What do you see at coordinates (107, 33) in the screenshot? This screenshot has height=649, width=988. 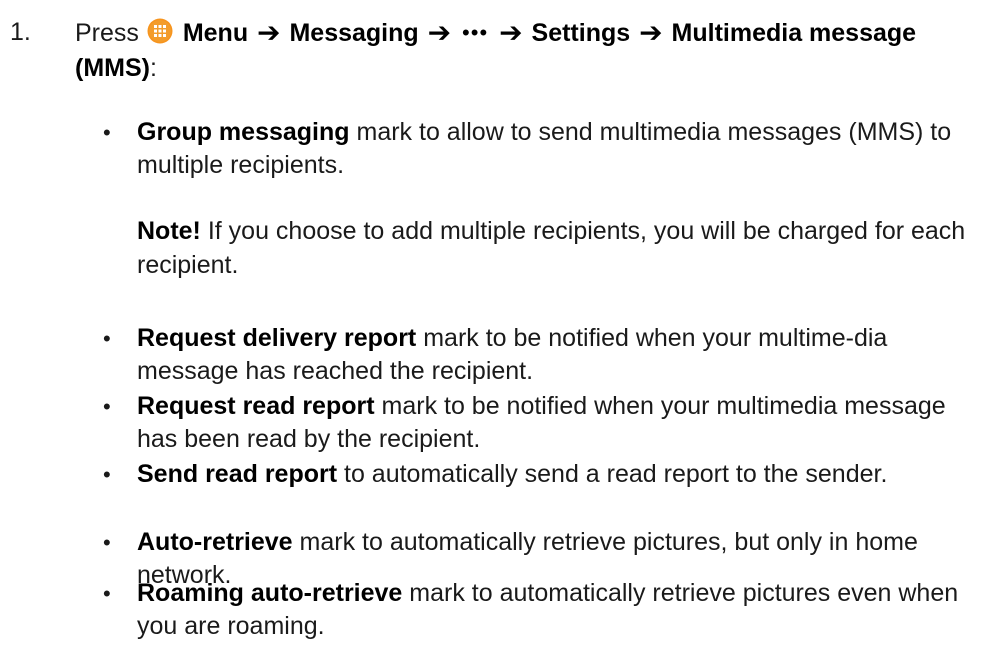 I see `press-text: Press` at bounding box center [107, 33].